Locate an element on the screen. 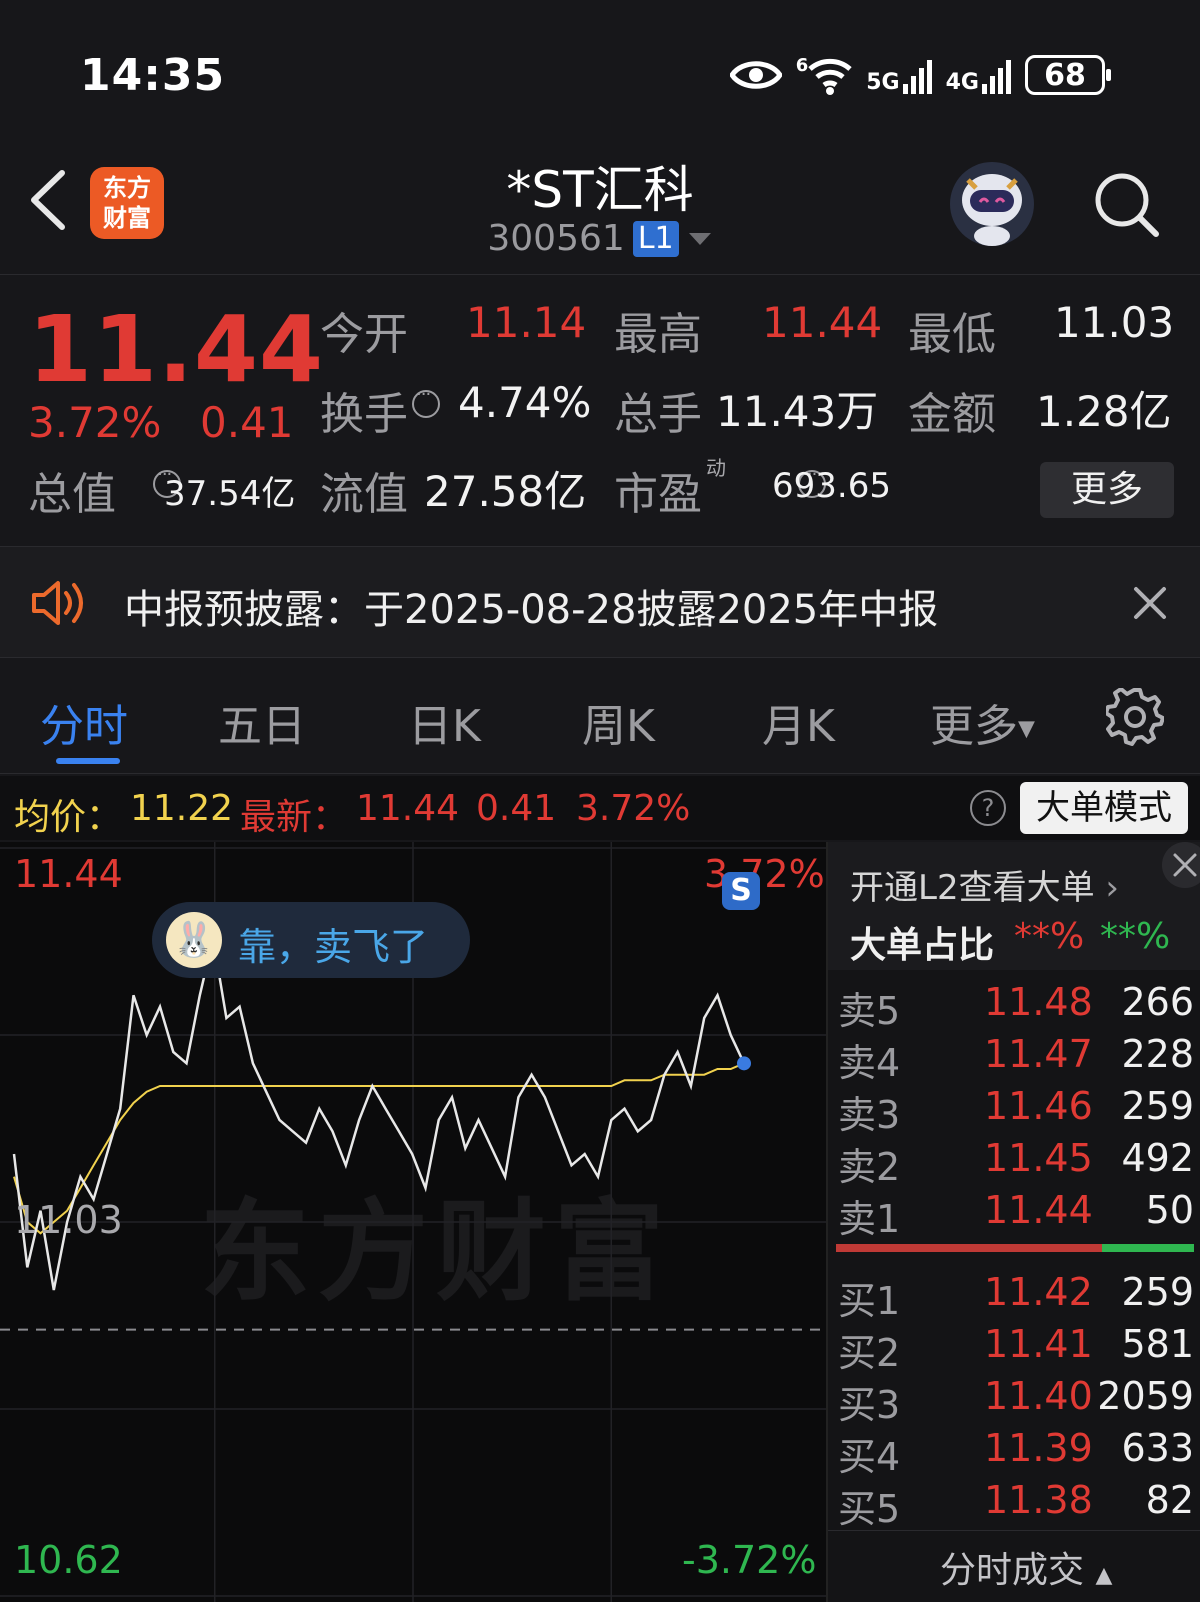 Image resolution: width=1200 pixels, height=1602 pixels. chart-ref-price: 11.03 is located at coordinates (68, 1220).